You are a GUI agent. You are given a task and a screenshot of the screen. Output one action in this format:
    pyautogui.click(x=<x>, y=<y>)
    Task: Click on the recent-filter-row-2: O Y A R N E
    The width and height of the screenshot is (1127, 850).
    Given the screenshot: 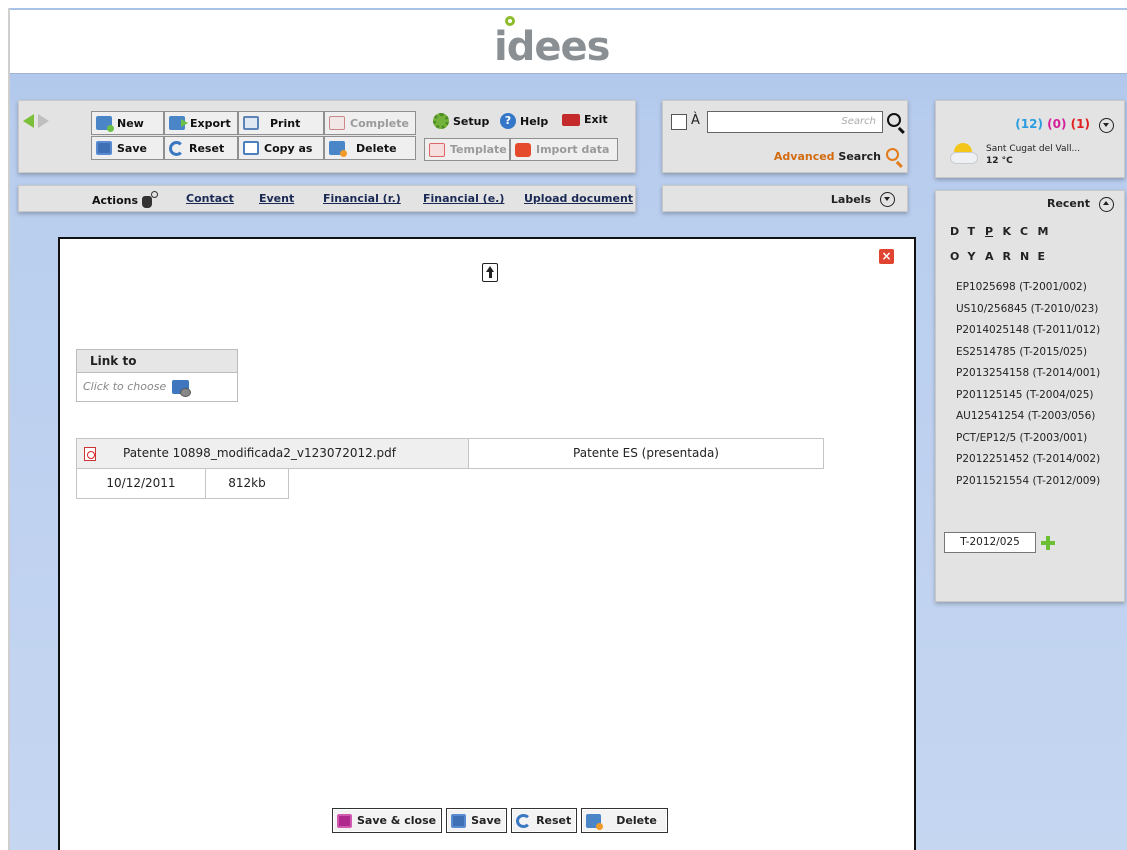 What is the action you would take?
    pyautogui.click(x=1002, y=256)
    